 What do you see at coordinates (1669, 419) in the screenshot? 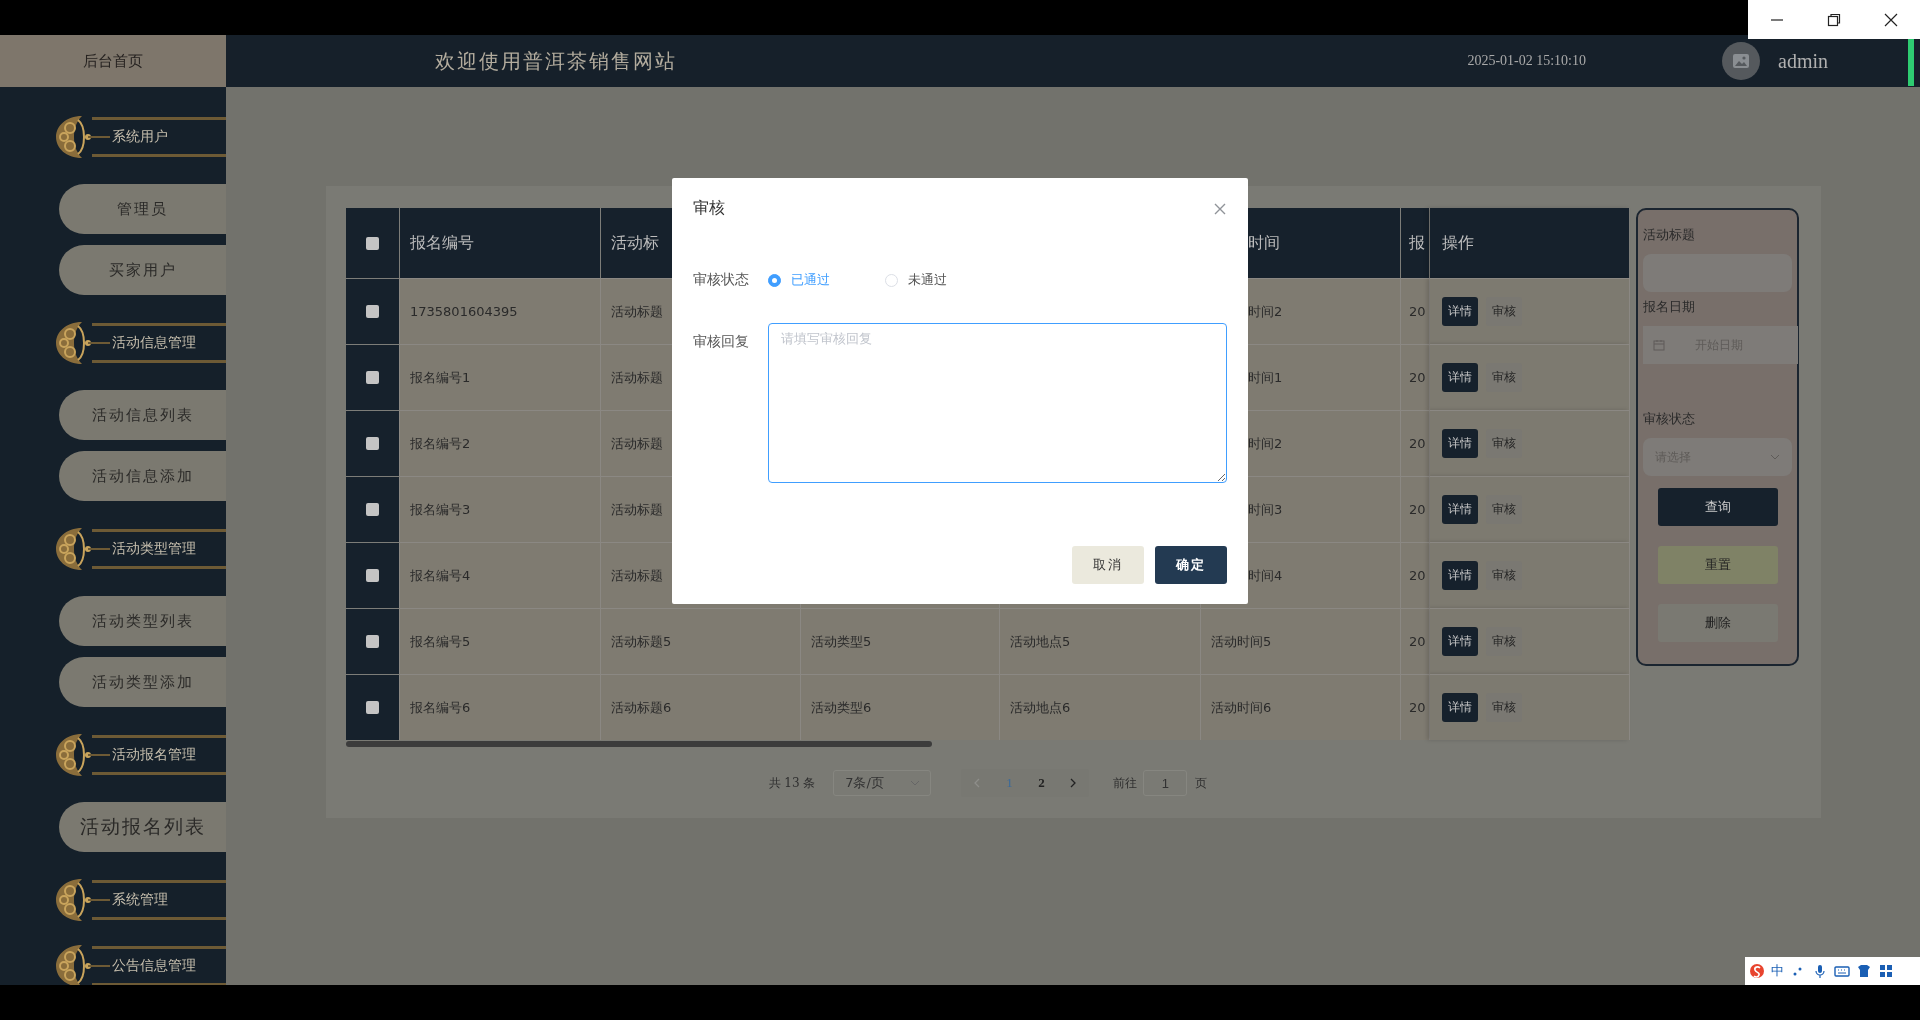
I see `filter-label: 审核状态` at bounding box center [1669, 419].